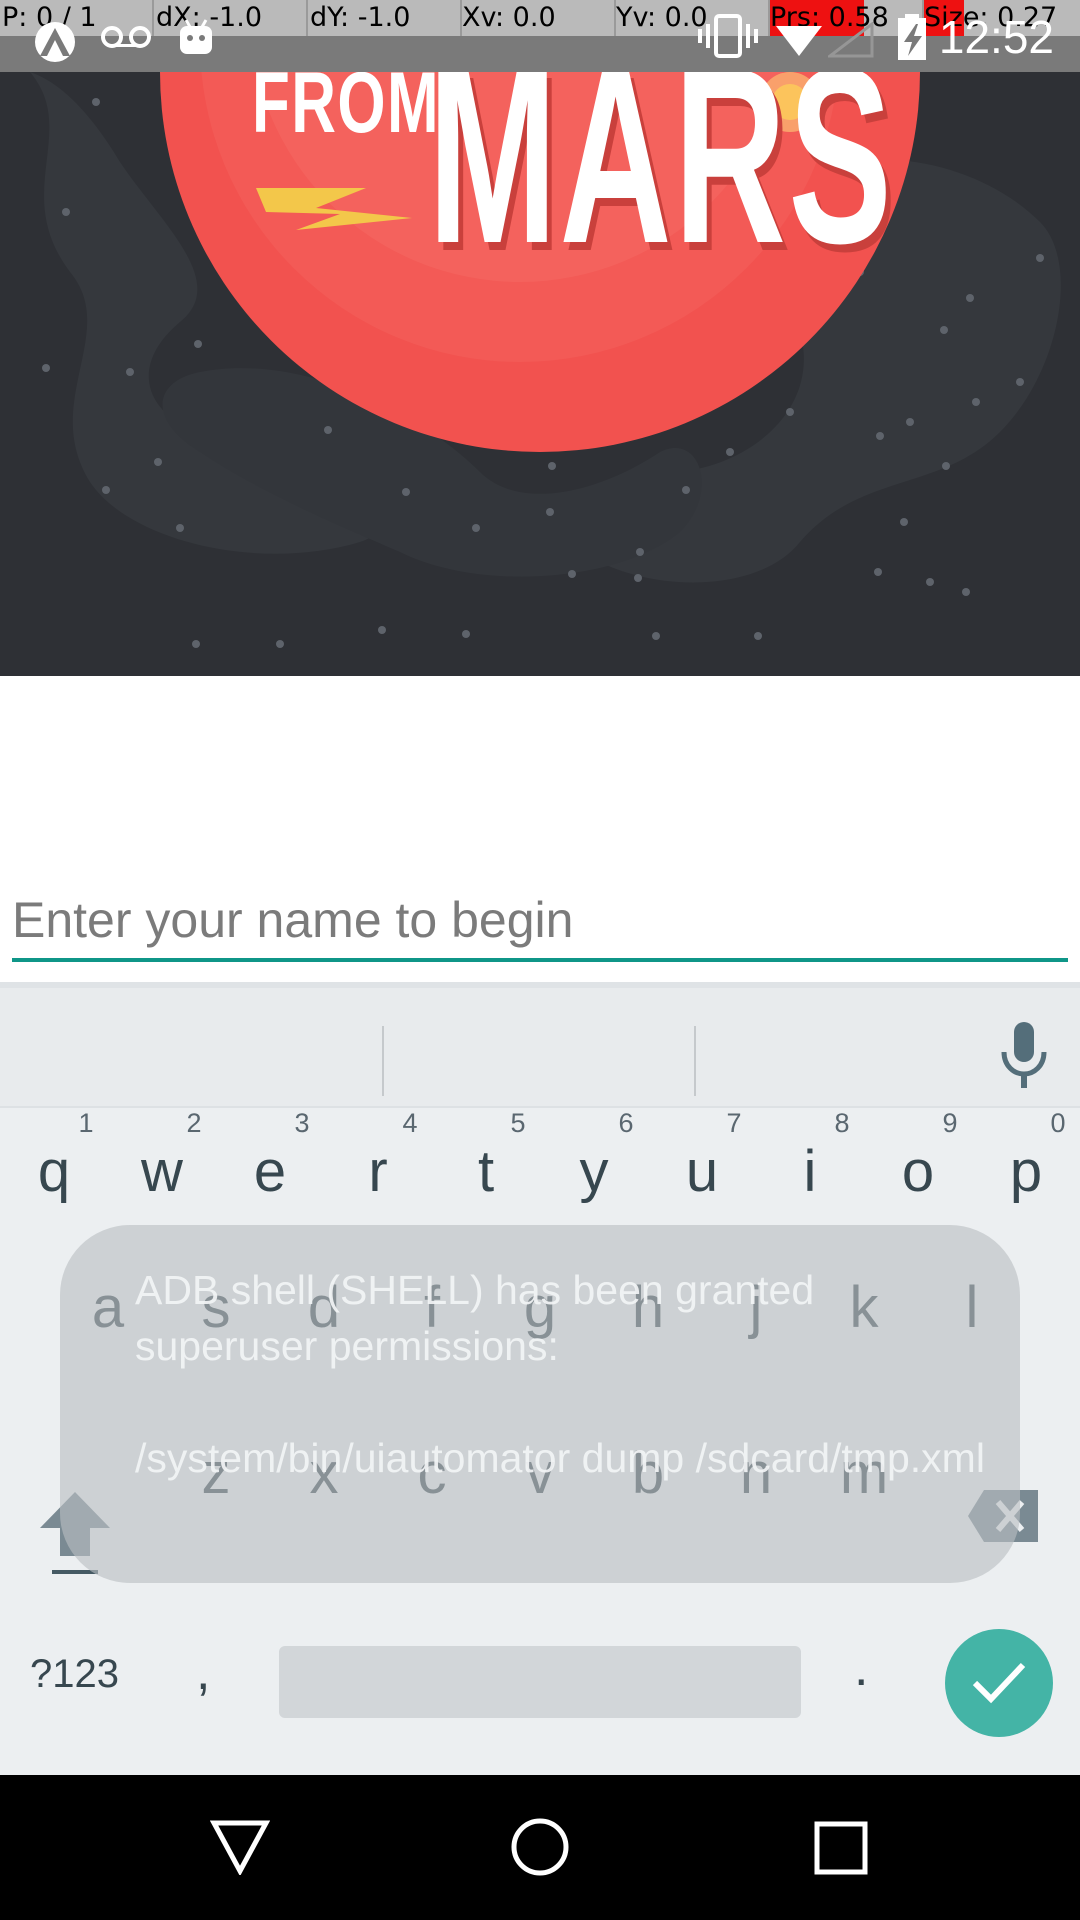 The width and height of the screenshot is (1080, 1920). I want to click on recents-button, so click(840, 1847).